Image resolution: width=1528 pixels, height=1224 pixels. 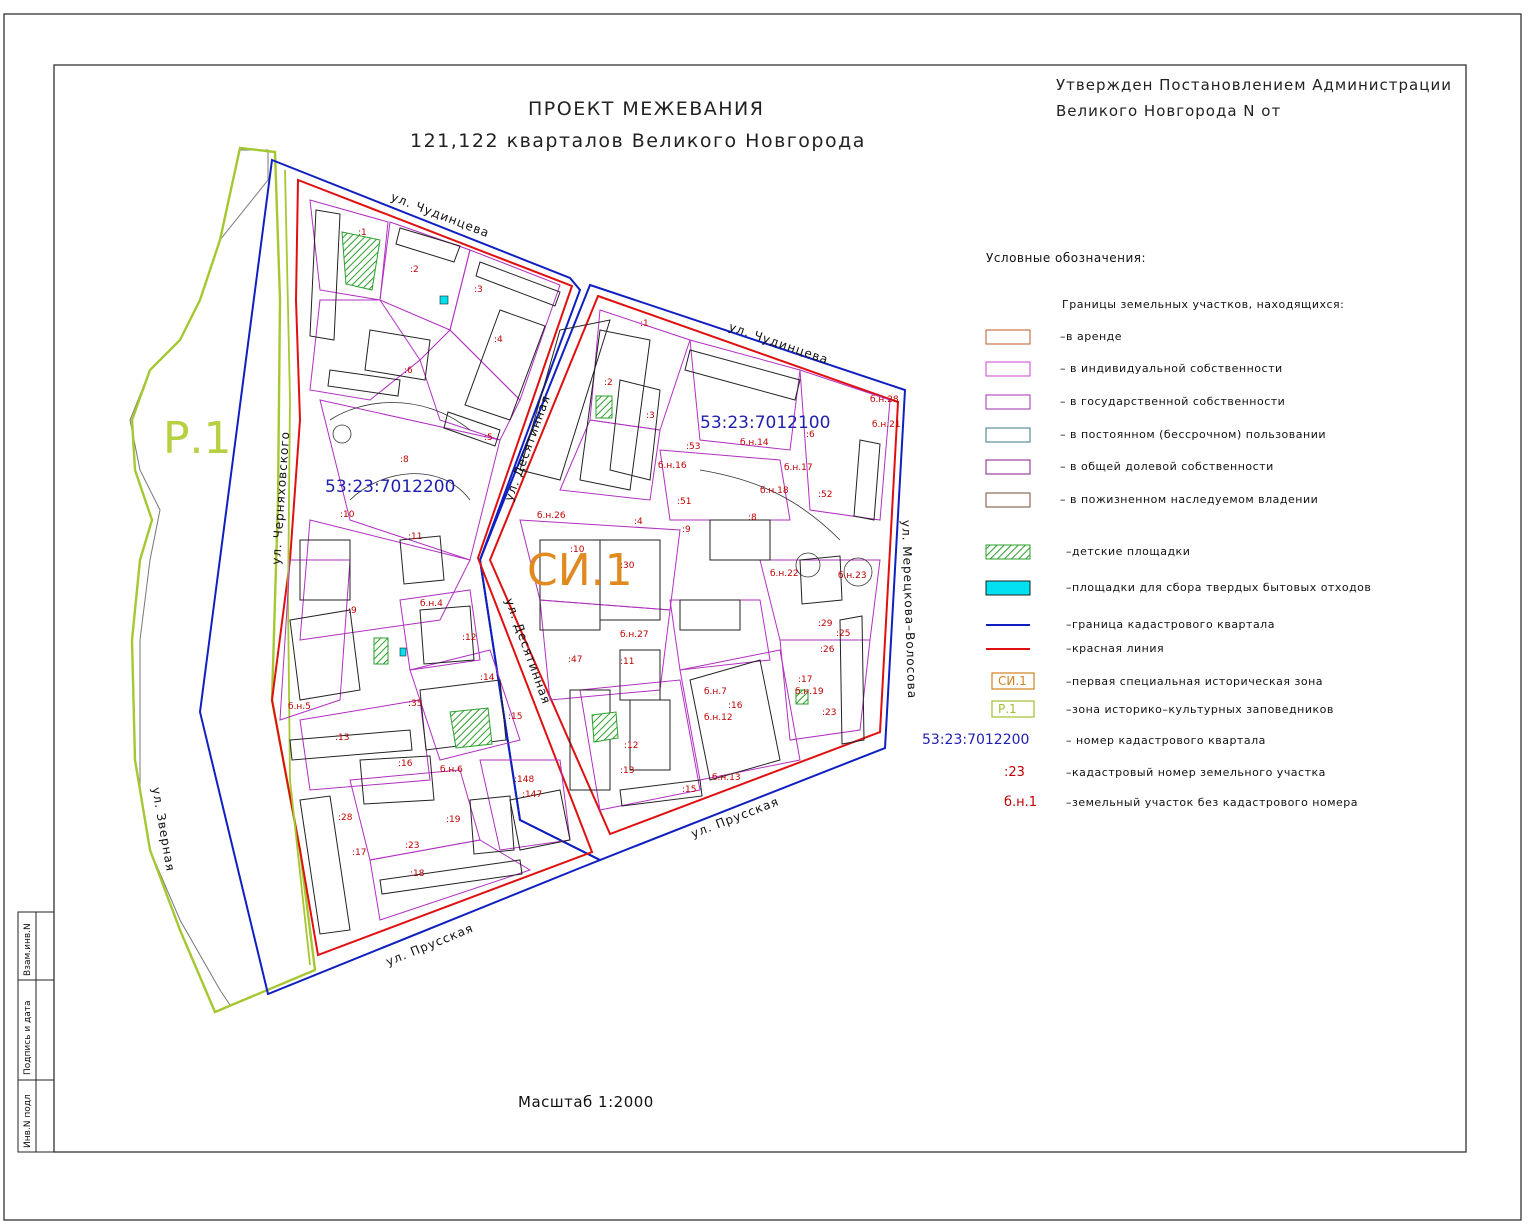 I want to click on legend-tag-text: СИ.1, so click(x=1012, y=681).